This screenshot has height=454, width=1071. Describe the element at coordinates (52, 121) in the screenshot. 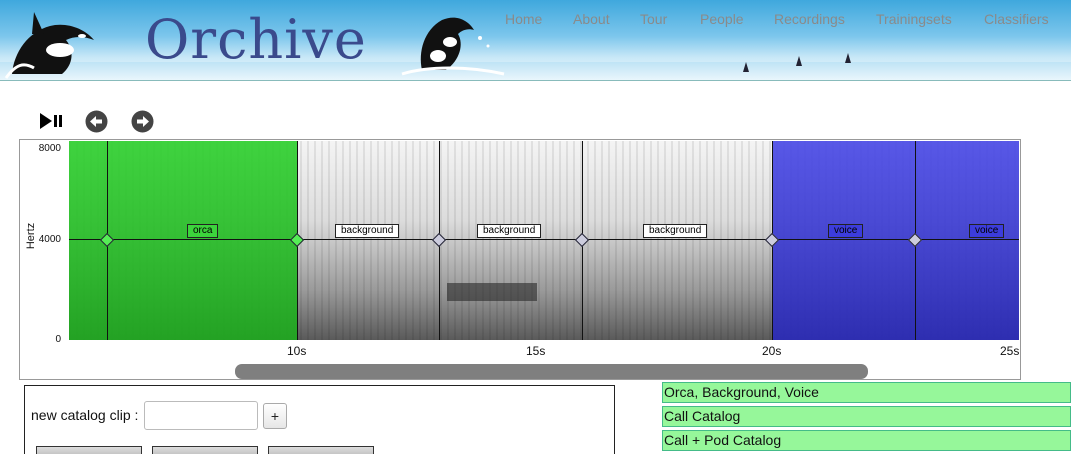

I see `play-pause-icon` at that location.